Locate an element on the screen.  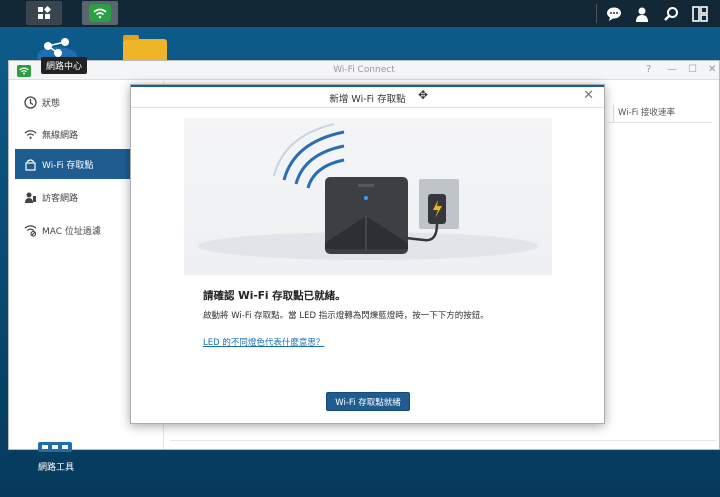
network-tools-icon is located at coordinates (55, 449).